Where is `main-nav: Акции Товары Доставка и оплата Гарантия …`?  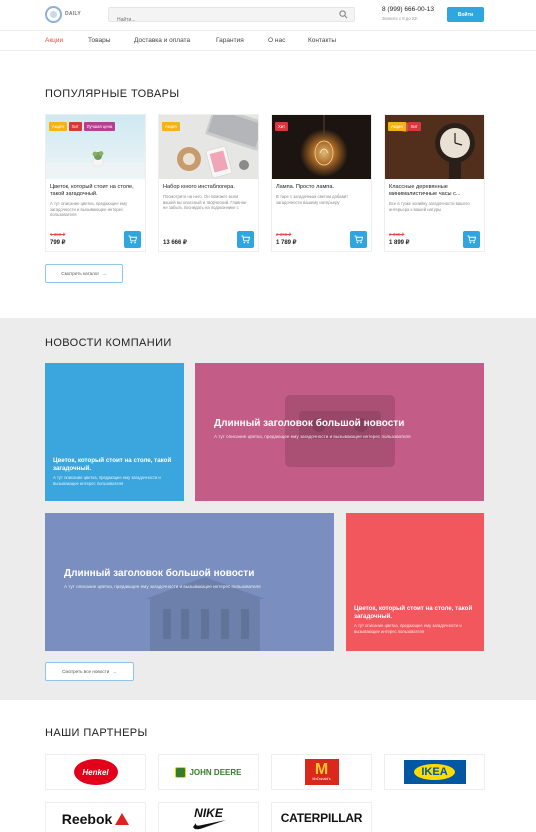 main-nav: Акции Товары Доставка и оплата Гарантия … is located at coordinates (268, 40).